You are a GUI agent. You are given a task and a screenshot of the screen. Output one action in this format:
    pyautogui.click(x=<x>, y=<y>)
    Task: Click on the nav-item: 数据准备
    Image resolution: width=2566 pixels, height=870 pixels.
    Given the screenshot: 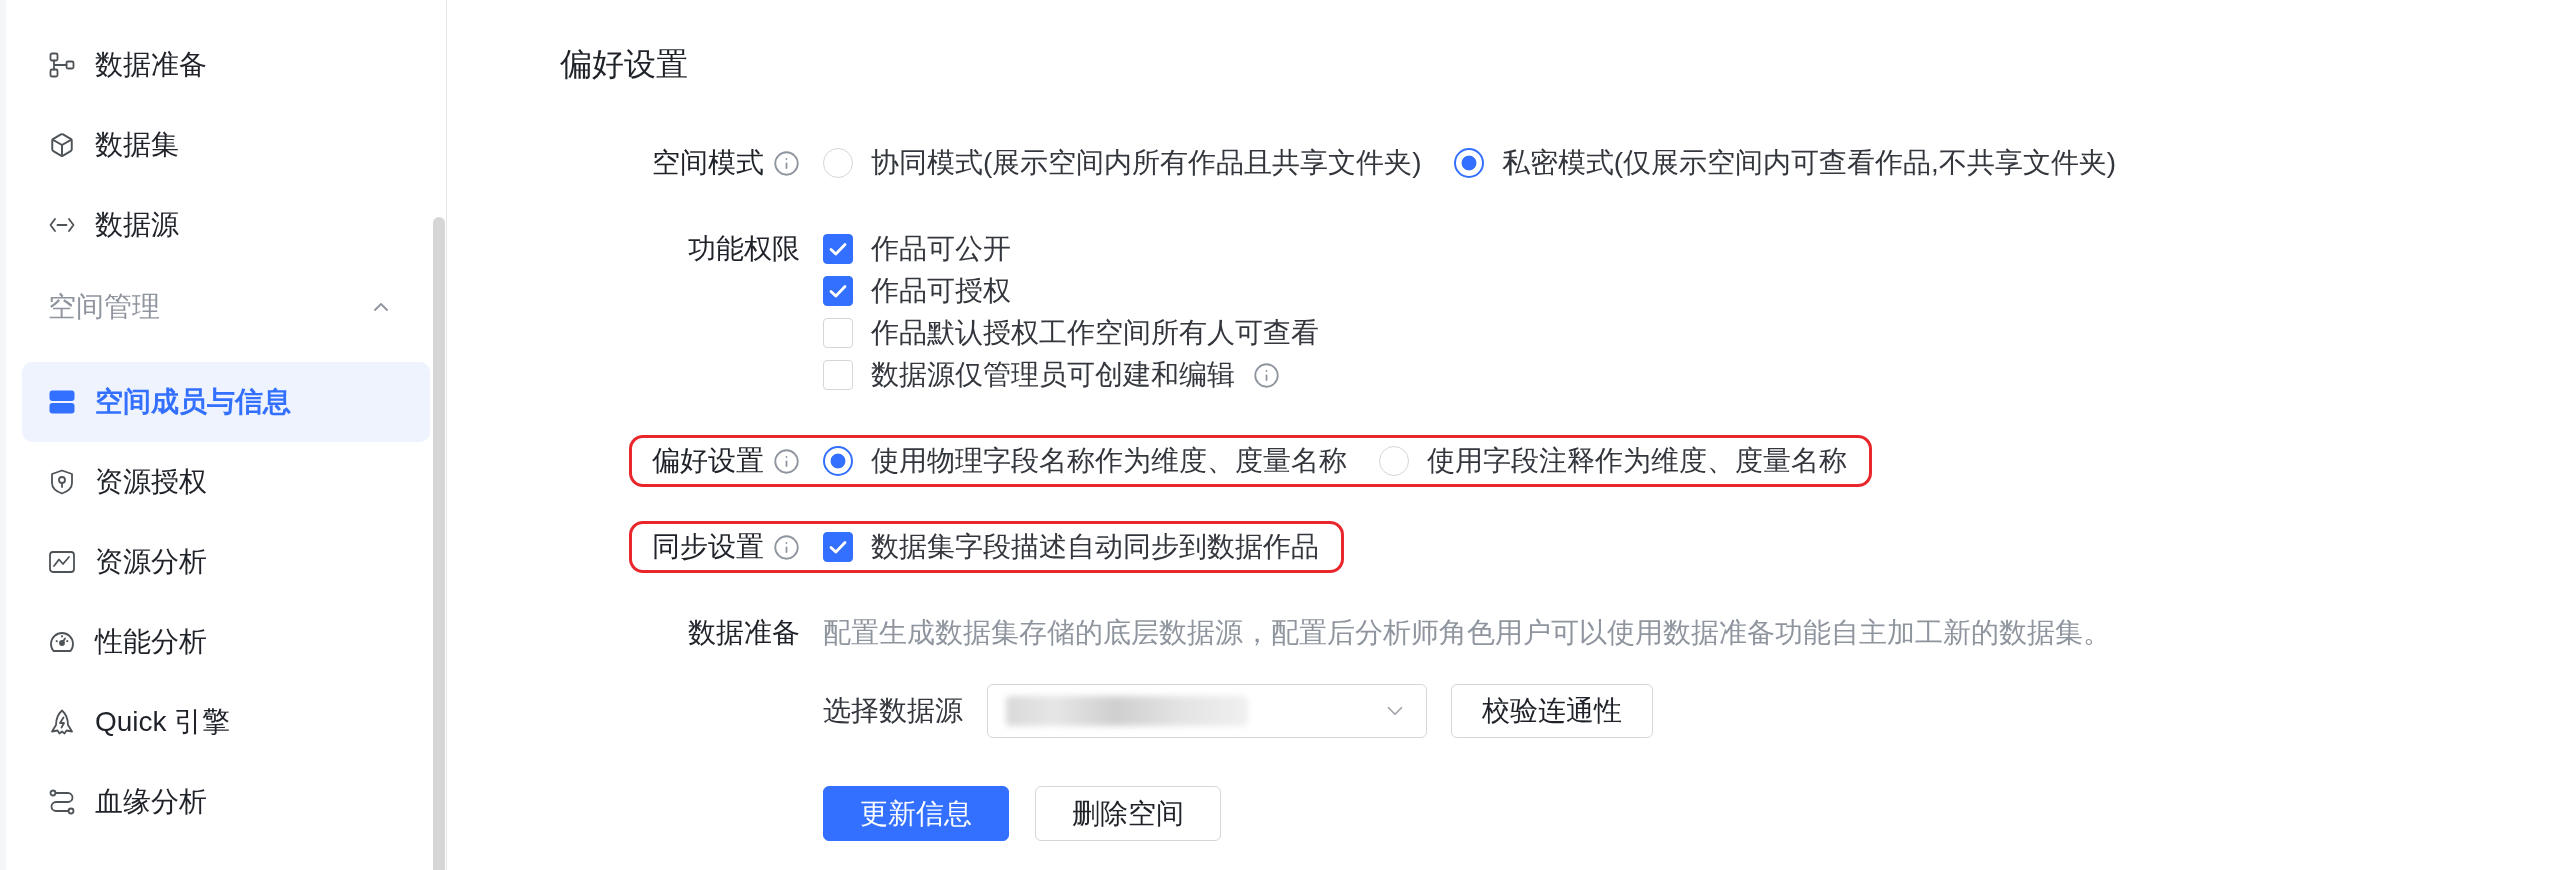 What is the action you would take?
    pyautogui.click(x=226, y=65)
    